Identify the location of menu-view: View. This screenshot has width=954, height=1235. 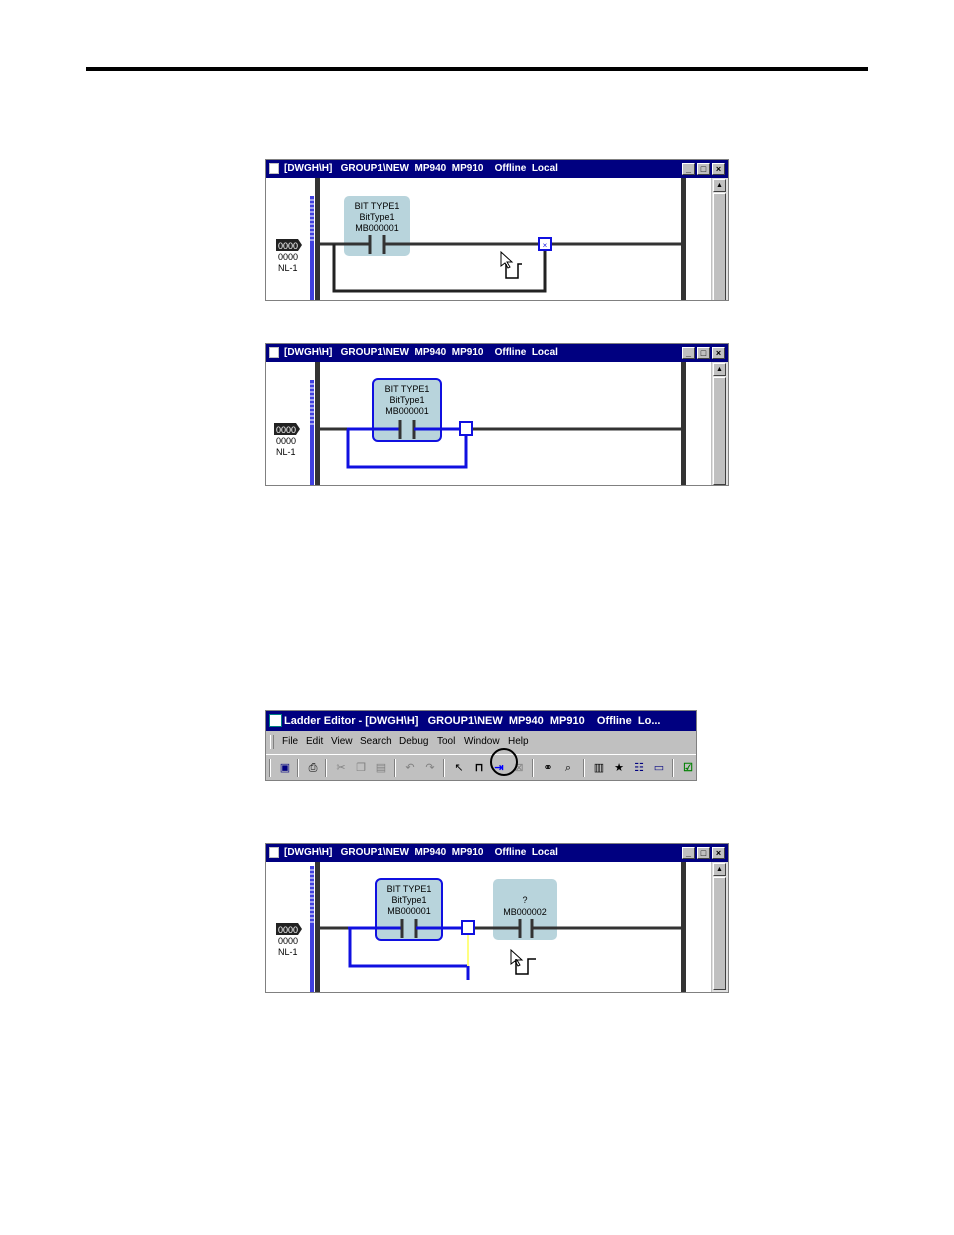
(342, 742).